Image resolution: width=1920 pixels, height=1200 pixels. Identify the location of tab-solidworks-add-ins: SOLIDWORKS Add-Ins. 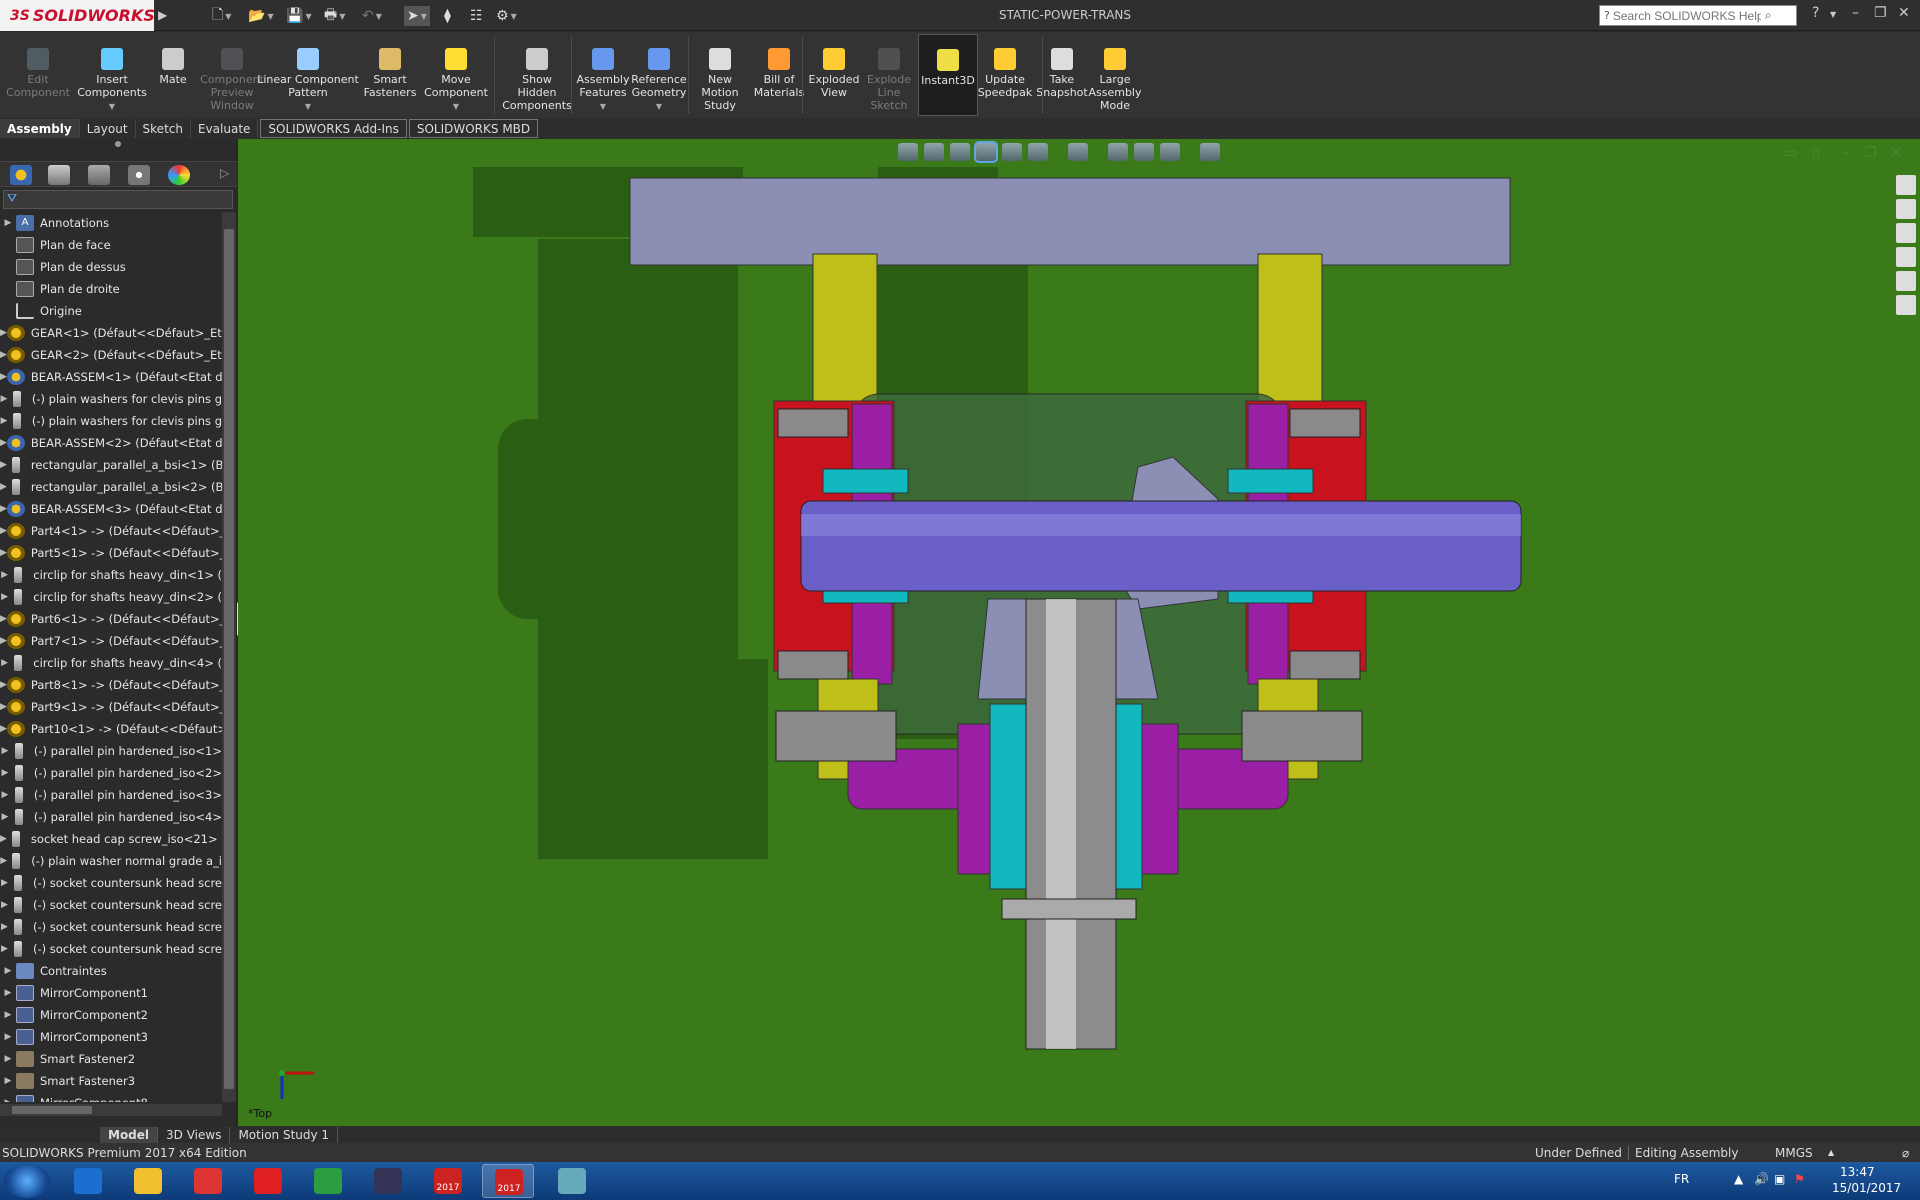
(333, 128).